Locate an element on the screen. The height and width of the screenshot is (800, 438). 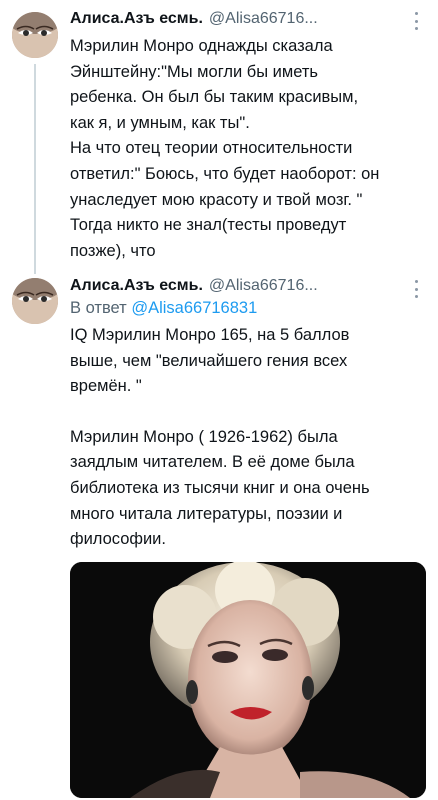
reply-to: В ответ @Alisa66716831 is located at coordinates (242, 308).